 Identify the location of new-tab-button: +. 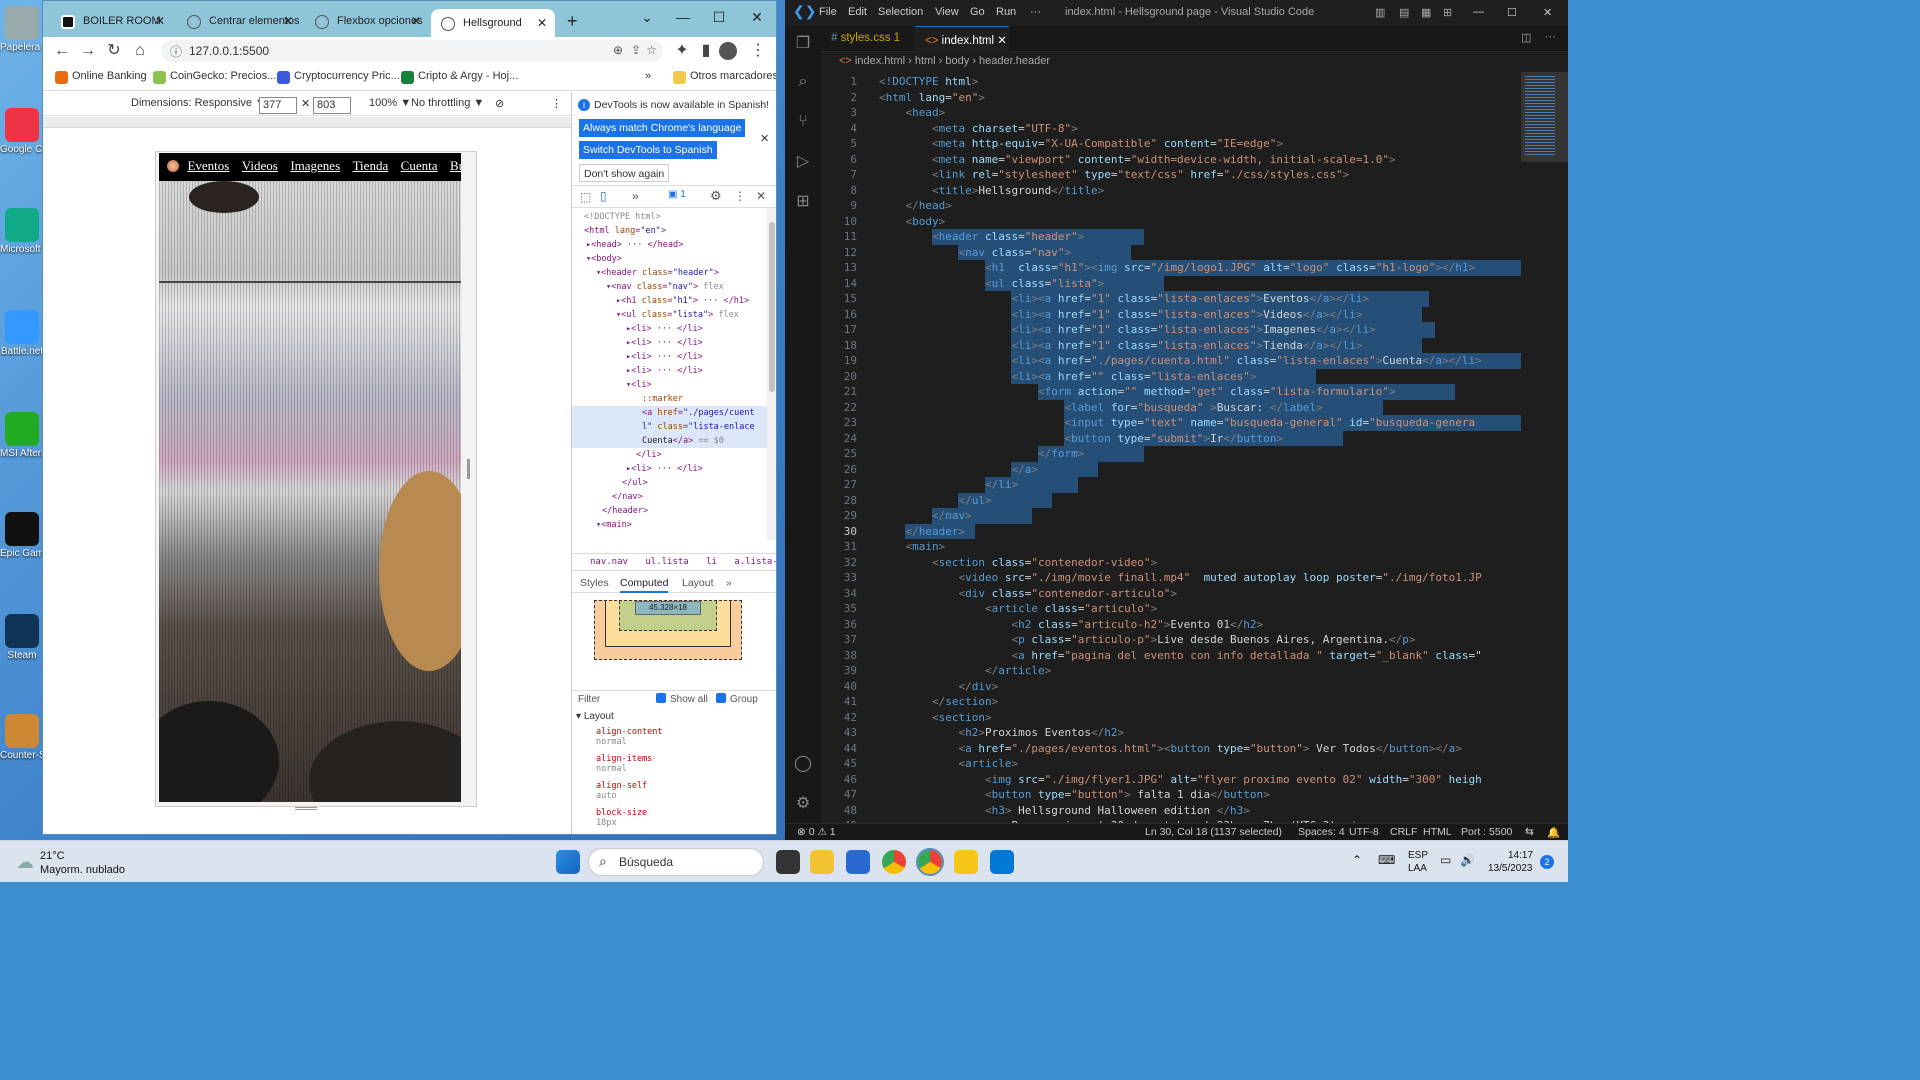
(572, 21).